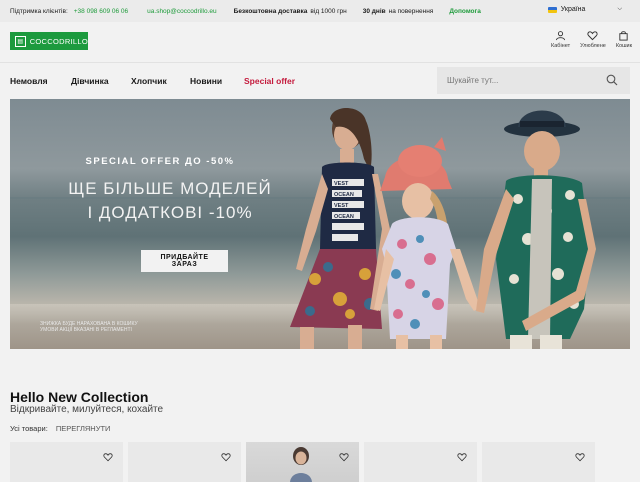  Describe the element at coordinates (83, 428) in the screenshot. I see `view-all-link: ПЕРЕГЛЯНУТИ` at that location.